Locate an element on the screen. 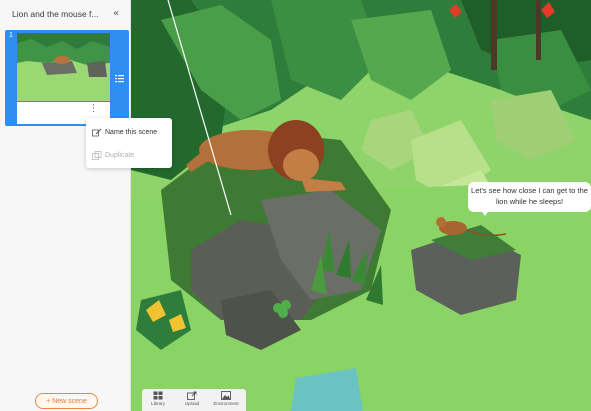 The image size is (591, 411). environment-label: Environment is located at coordinates (226, 403).